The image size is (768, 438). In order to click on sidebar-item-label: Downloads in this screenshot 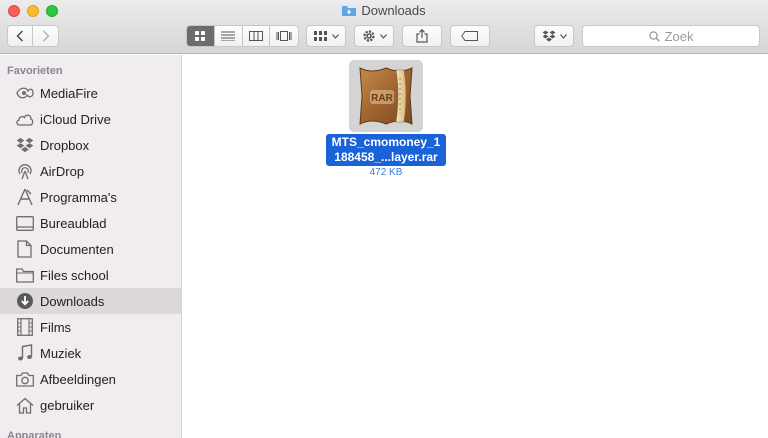, I will do `click(72, 301)`.